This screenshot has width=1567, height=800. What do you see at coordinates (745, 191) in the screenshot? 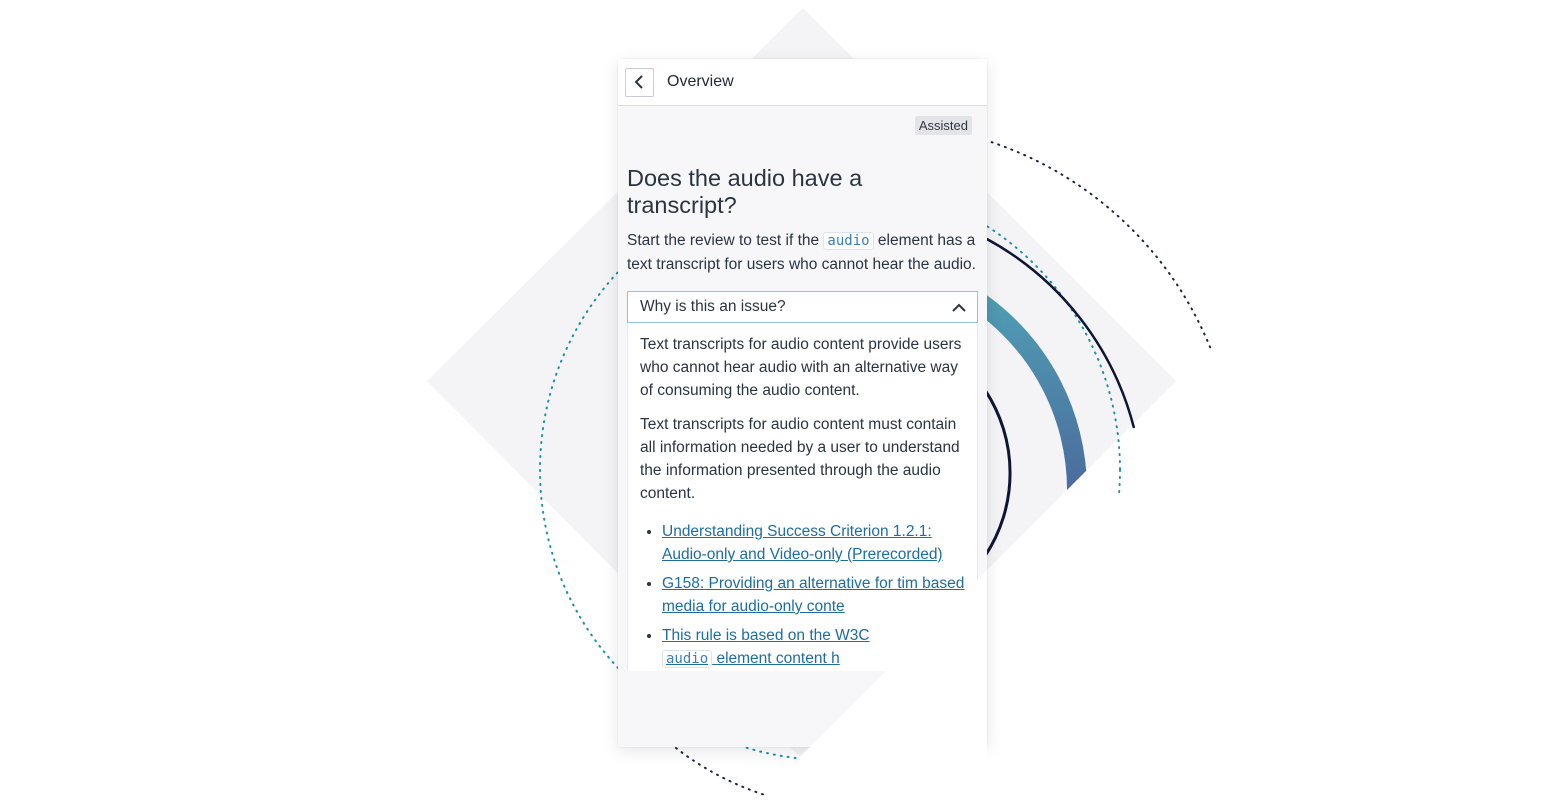
I see `question-title: Does the audio have a transcript?` at bounding box center [745, 191].